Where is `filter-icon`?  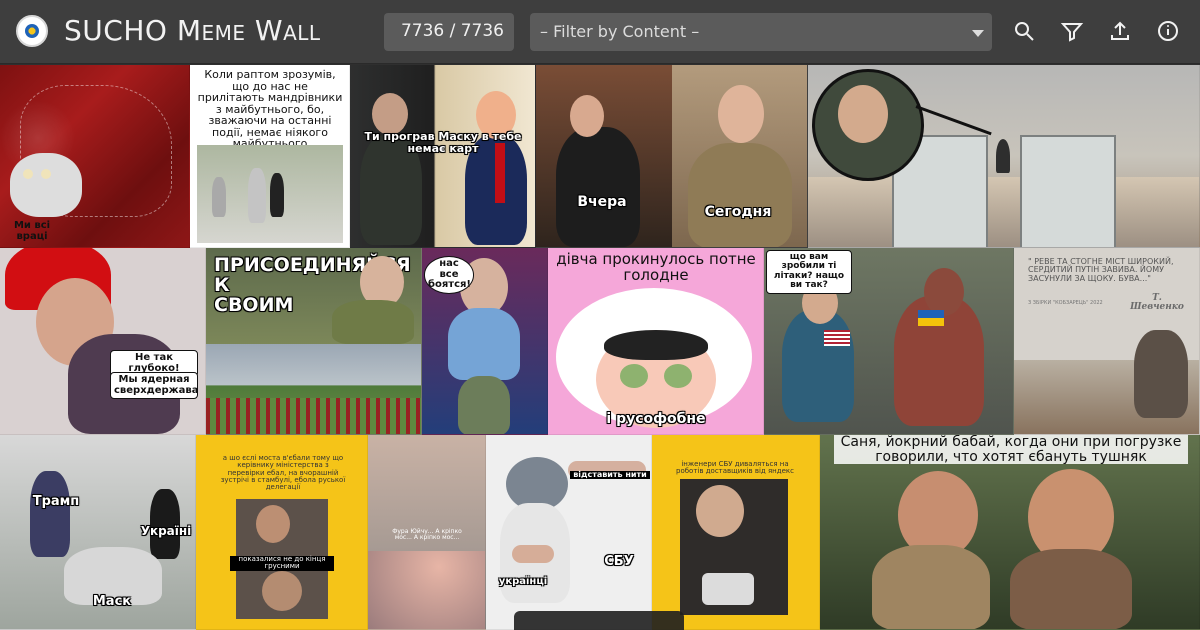
filter-icon is located at coordinates (1072, 32).